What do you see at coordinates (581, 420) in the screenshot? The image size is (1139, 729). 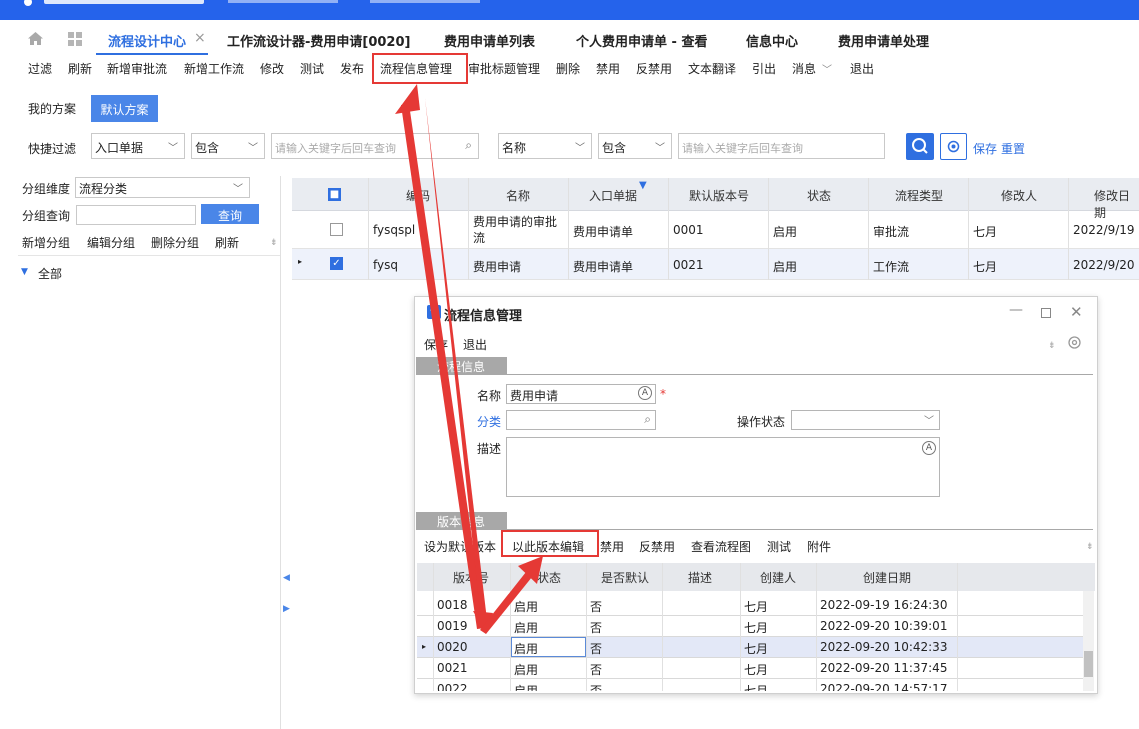 I see `category-field: ⌕` at bounding box center [581, 420].